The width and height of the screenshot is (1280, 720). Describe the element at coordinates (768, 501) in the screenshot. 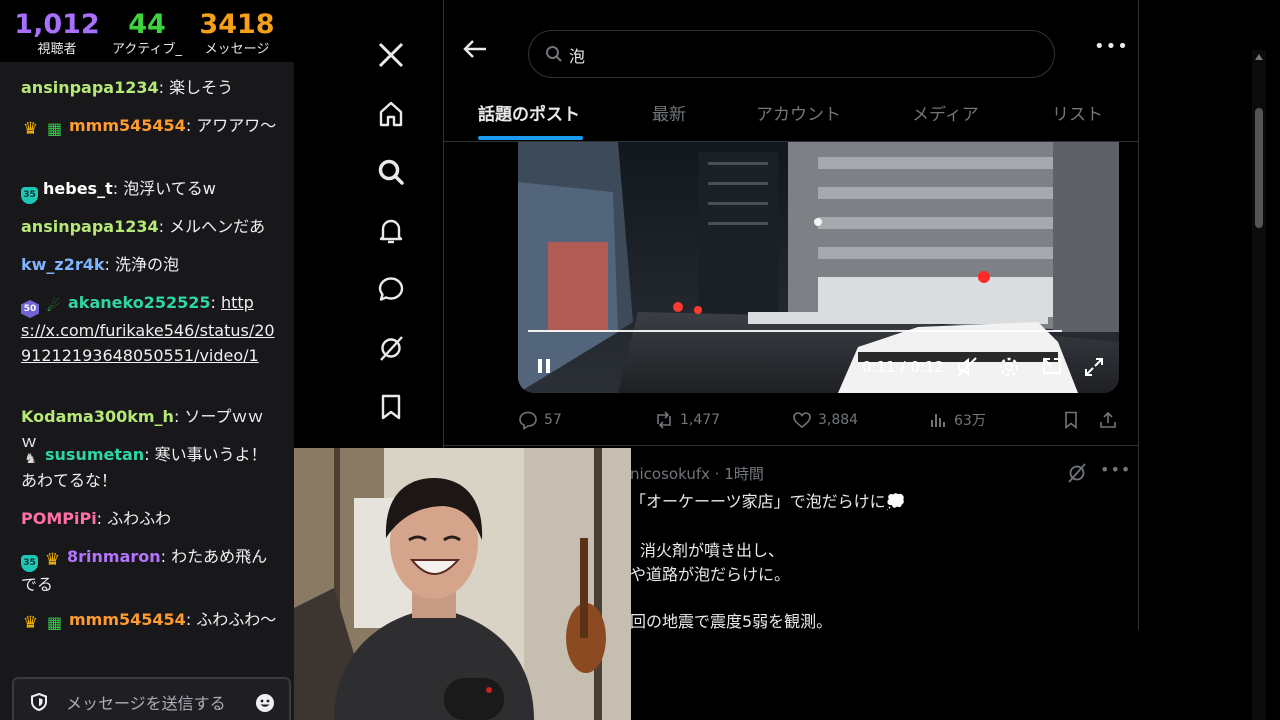

I see `tweet-text-line: 「オーケーーツ家店」で泡だらけに💭` at that location.